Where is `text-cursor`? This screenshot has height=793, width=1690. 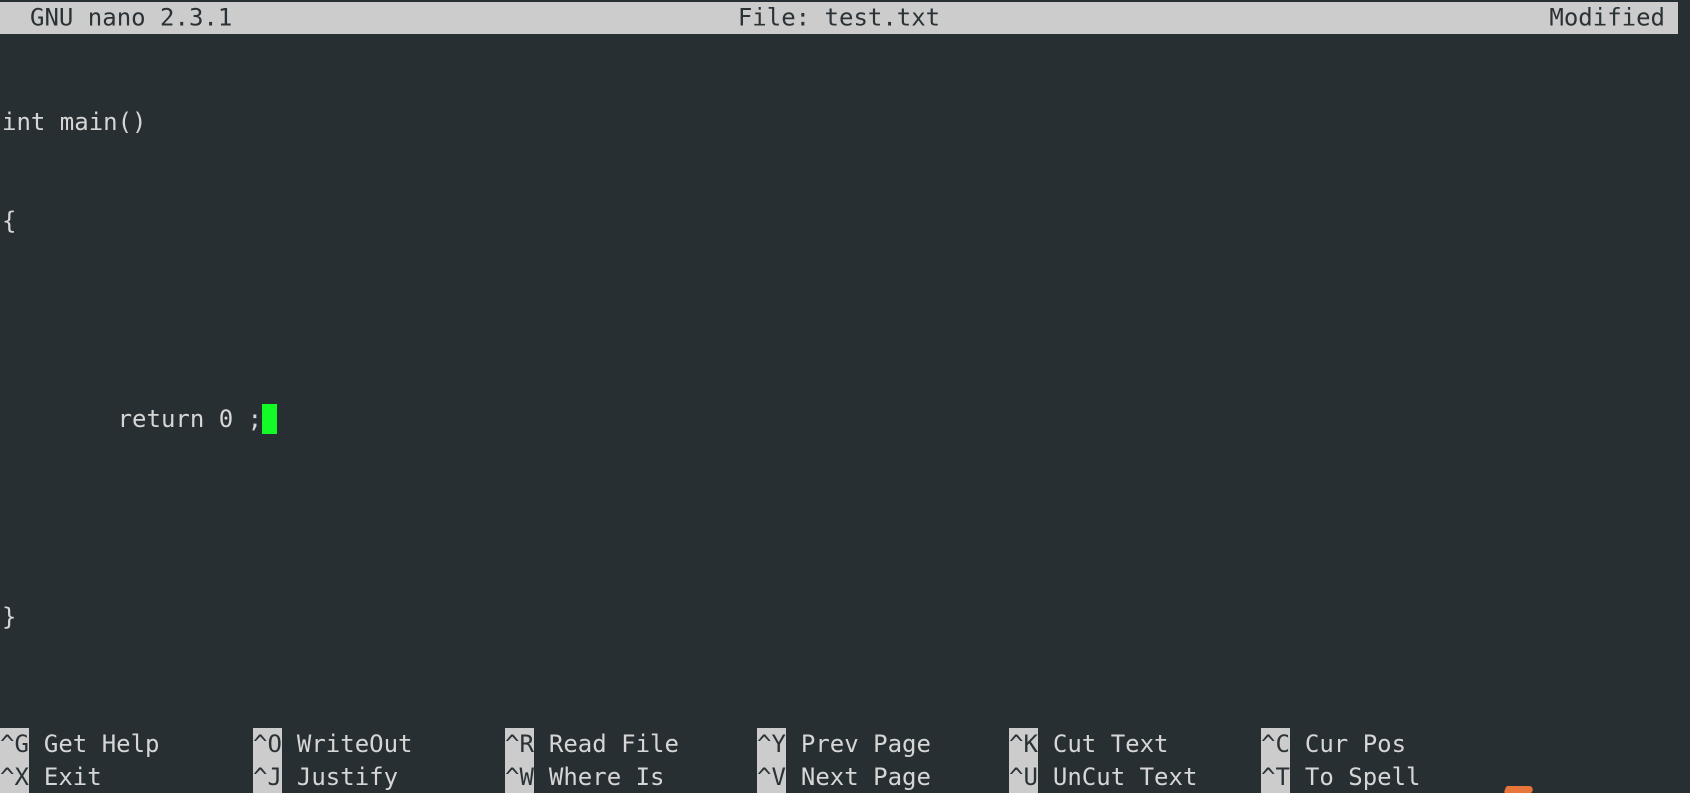 text-cursor is located at coordinates (270, 419).